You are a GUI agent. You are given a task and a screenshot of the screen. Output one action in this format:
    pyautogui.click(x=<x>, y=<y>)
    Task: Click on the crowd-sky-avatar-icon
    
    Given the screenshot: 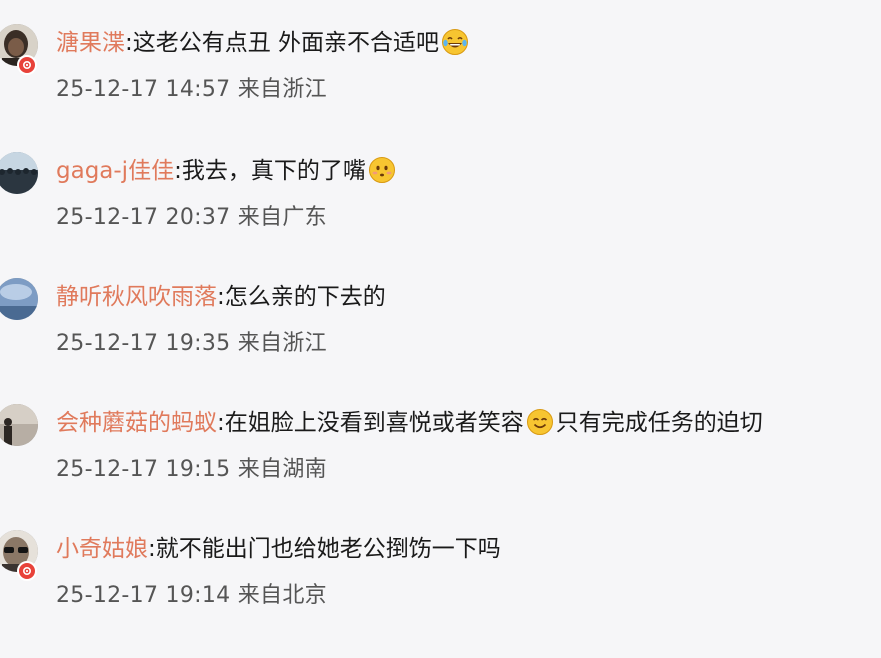 What is the action you would take?
    pyautogui.click(x=19, y=173)
    